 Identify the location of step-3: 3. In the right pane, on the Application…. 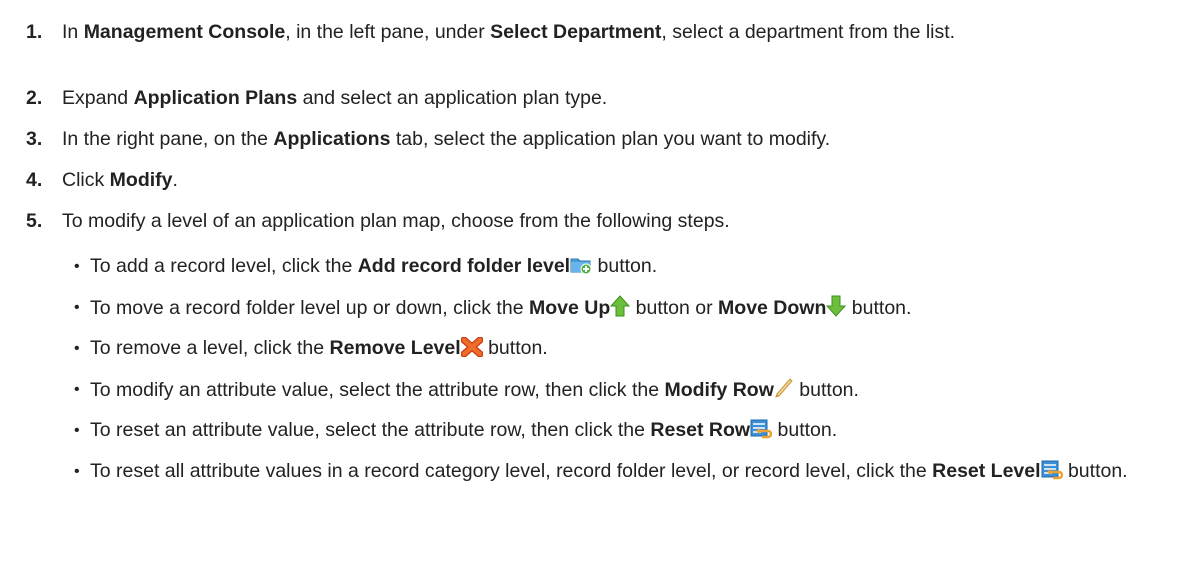
(606, 139).